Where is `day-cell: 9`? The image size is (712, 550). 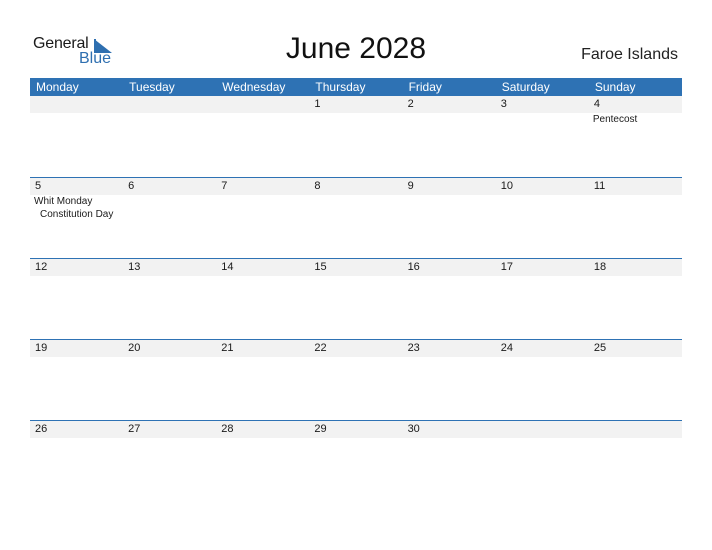 day-cell: 9 is located at coordinates (449, 218).